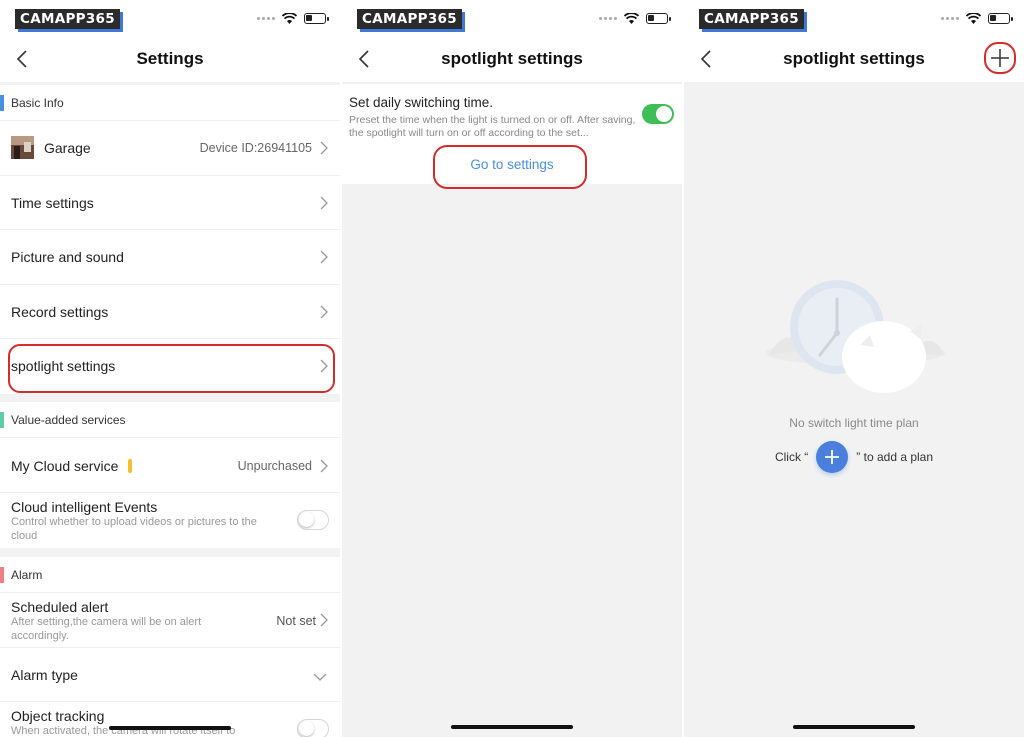  Describe the element at coordinates (37, 103) in the screenshot. I see `section-label: Basic Info` at that location.